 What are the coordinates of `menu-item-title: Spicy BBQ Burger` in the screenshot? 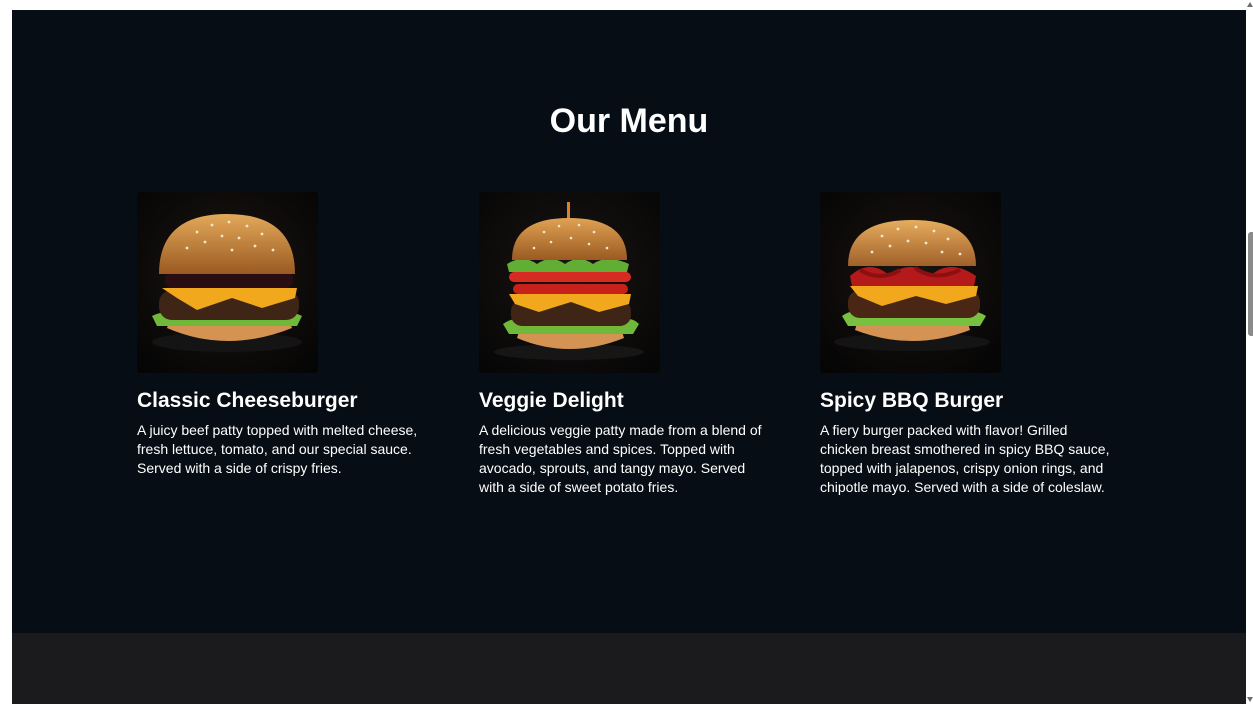 It's located at (912, 400).